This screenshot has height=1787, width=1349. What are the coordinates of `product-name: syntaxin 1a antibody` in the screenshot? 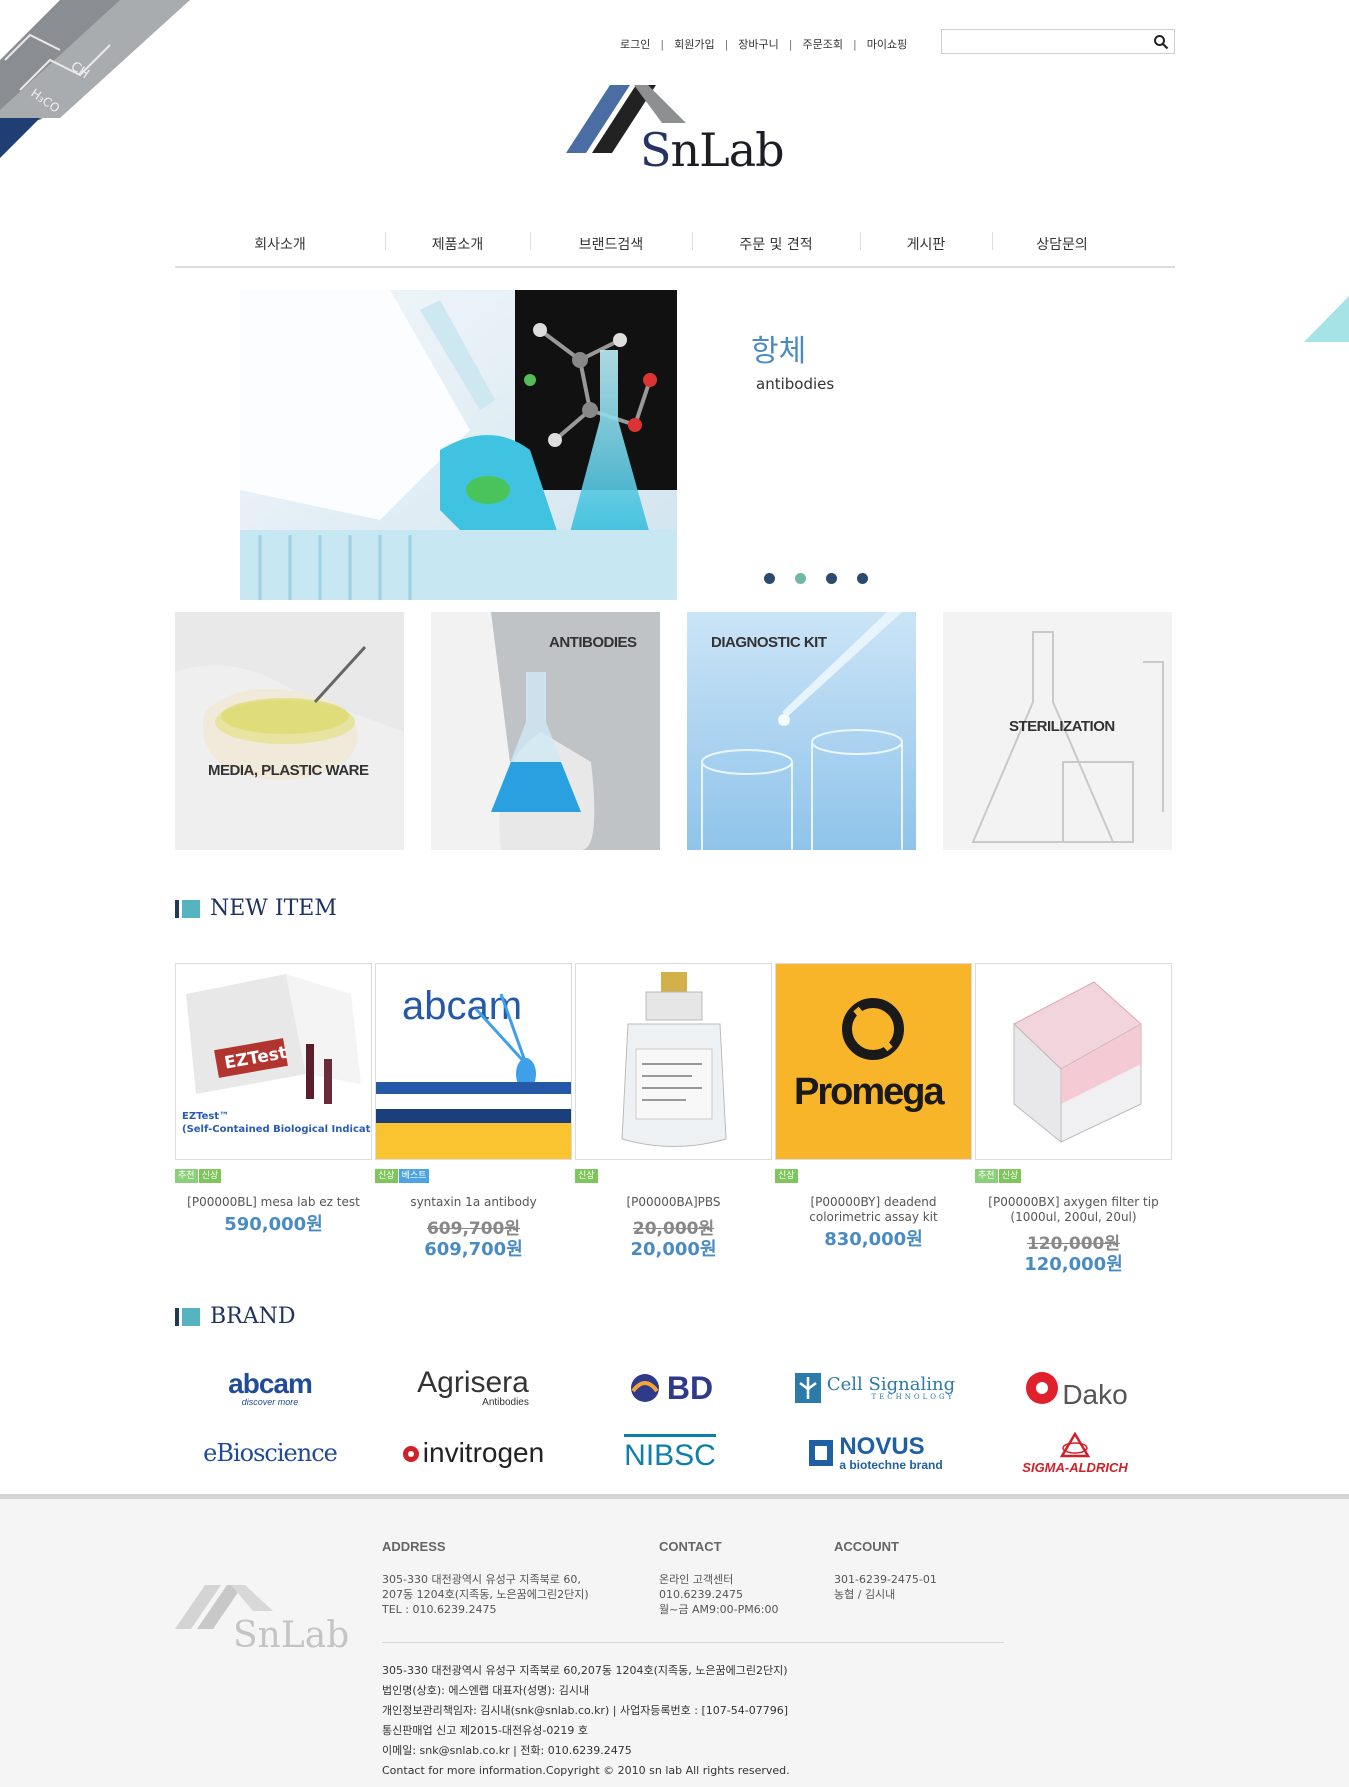 It's located at (473, 1202).